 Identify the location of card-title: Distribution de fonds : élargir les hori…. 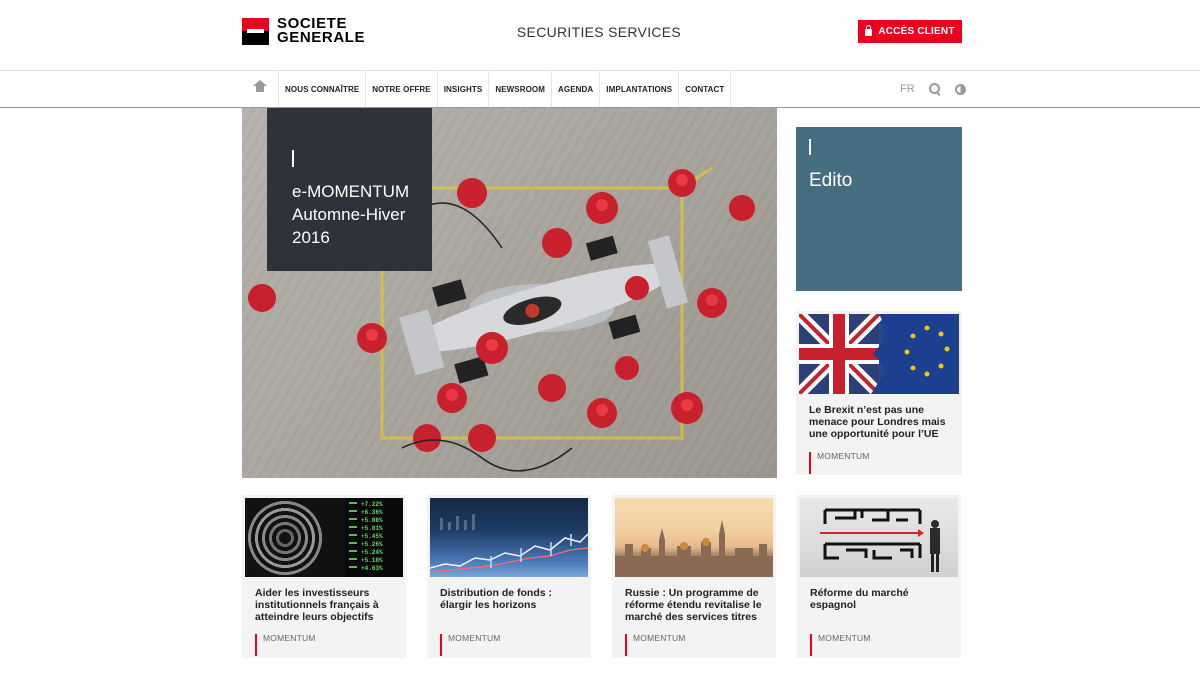
(496, 599).